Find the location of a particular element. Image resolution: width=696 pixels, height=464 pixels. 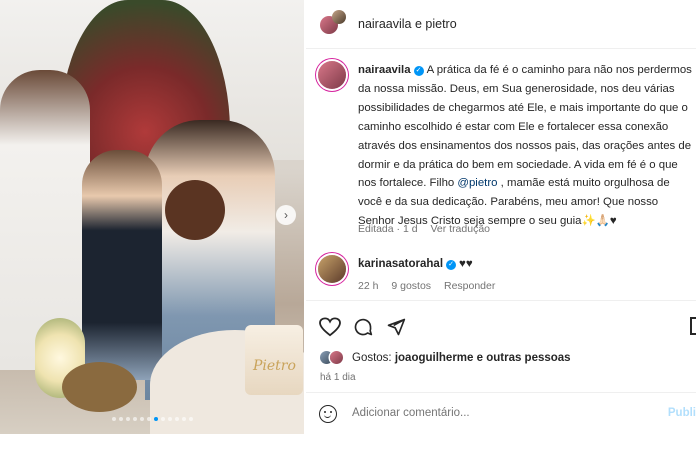

comment-likes: 9 gostos is located at coordinates (411, 286).